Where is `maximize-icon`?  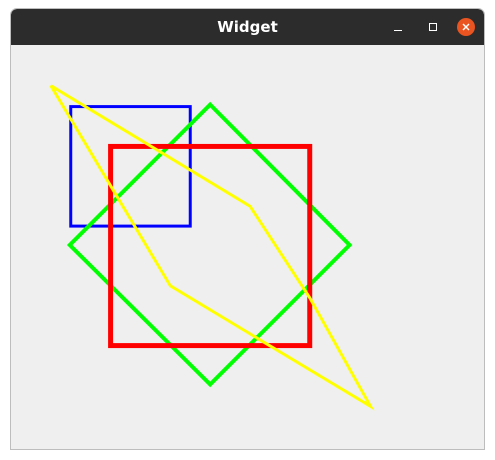
maximize-icon is located at coordinates (433, 27).